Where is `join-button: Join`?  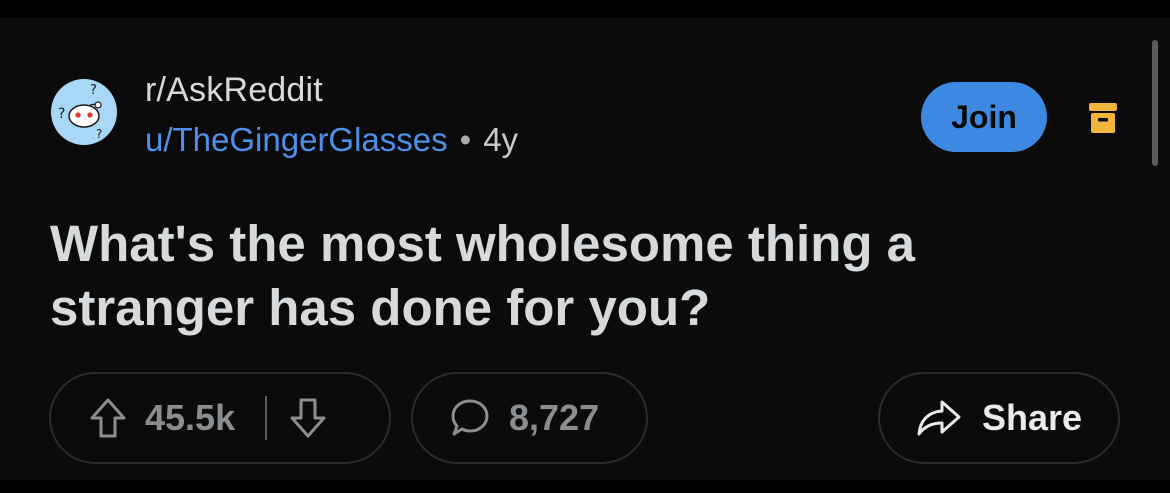
join-button: Join is located at coordinates (984, 117).